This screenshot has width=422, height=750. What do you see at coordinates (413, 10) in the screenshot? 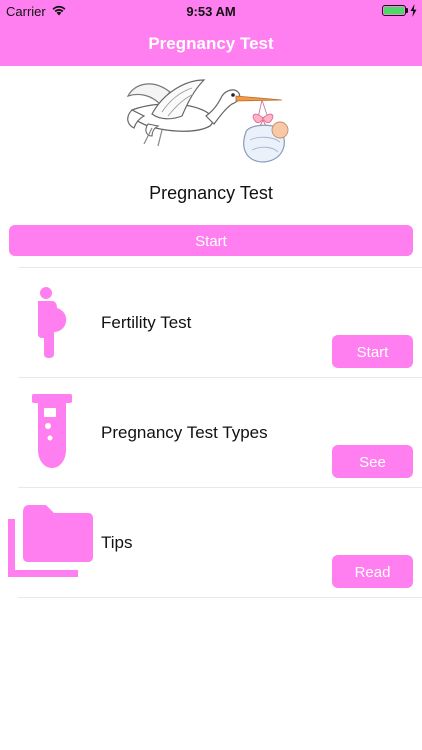
I see `charging-bolt-icon` at bounding box center [413, 10].